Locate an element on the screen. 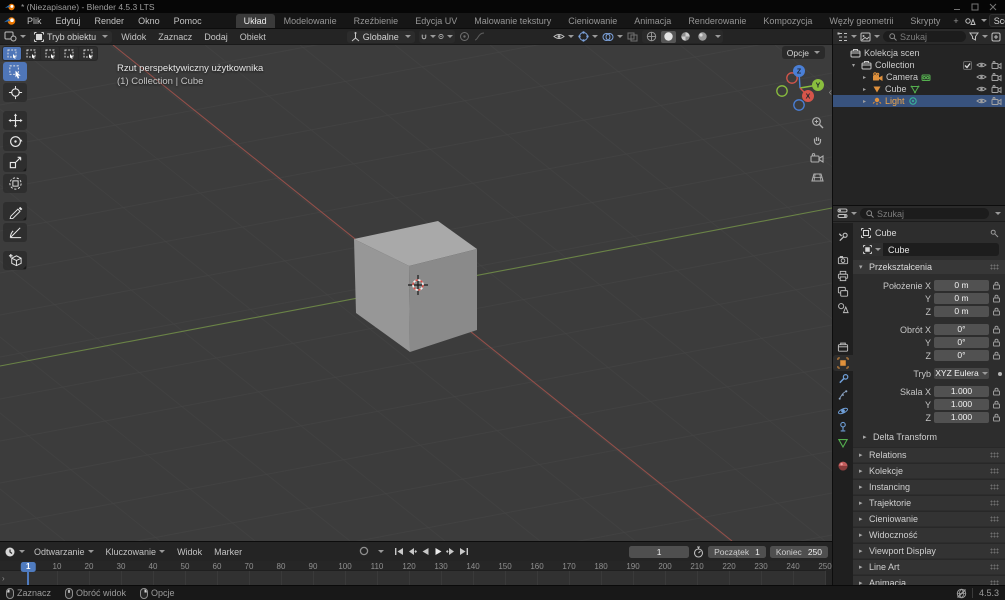 The height and width of the screenshot is (600, 1005). timeline-menu-widok: Widok is located at coordinates (189, 552).